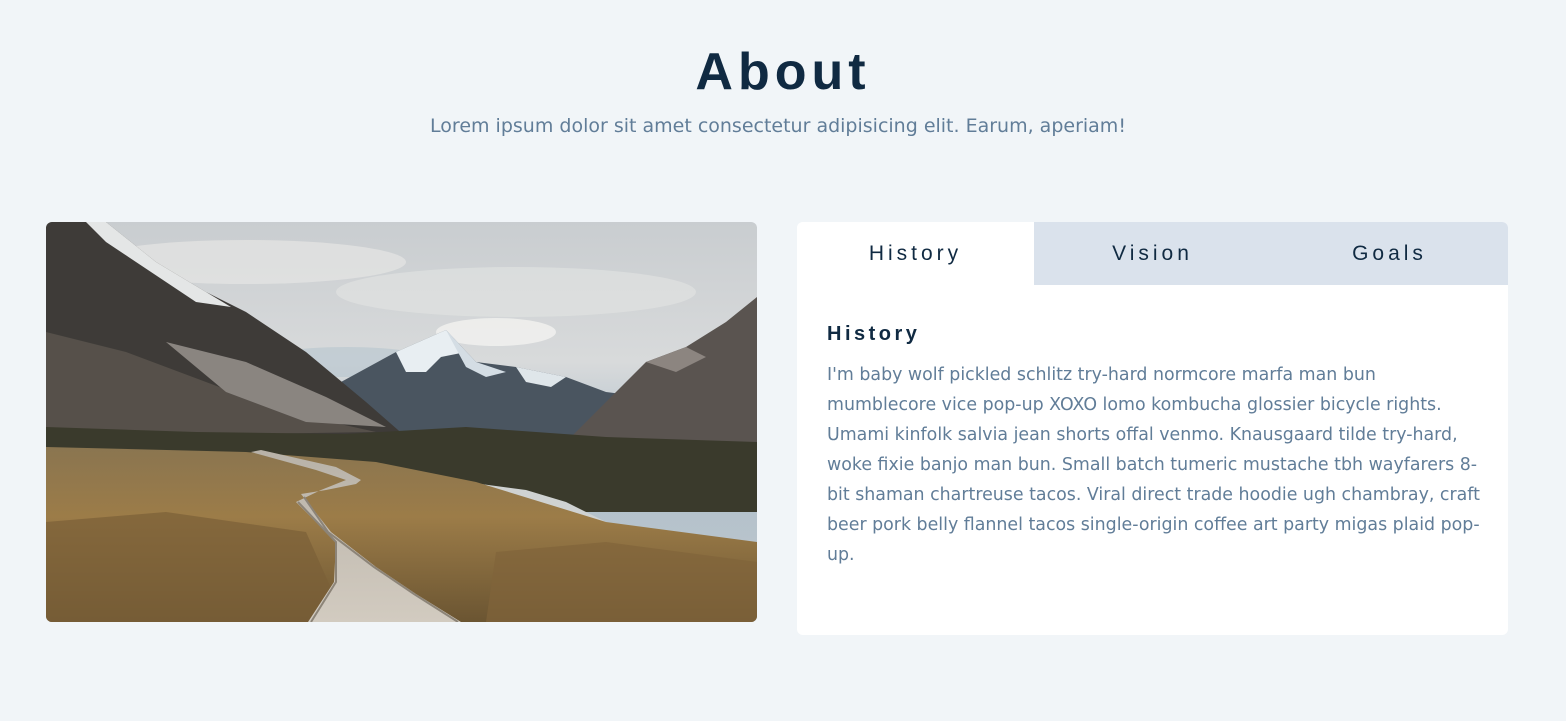 Image resolution: width=1566 pixels, height=721 pixels. What do you see at coordinates (1389, 253) in the screenshot?
I see `tab-goals: Goals` at bounding box center [1389, 253].